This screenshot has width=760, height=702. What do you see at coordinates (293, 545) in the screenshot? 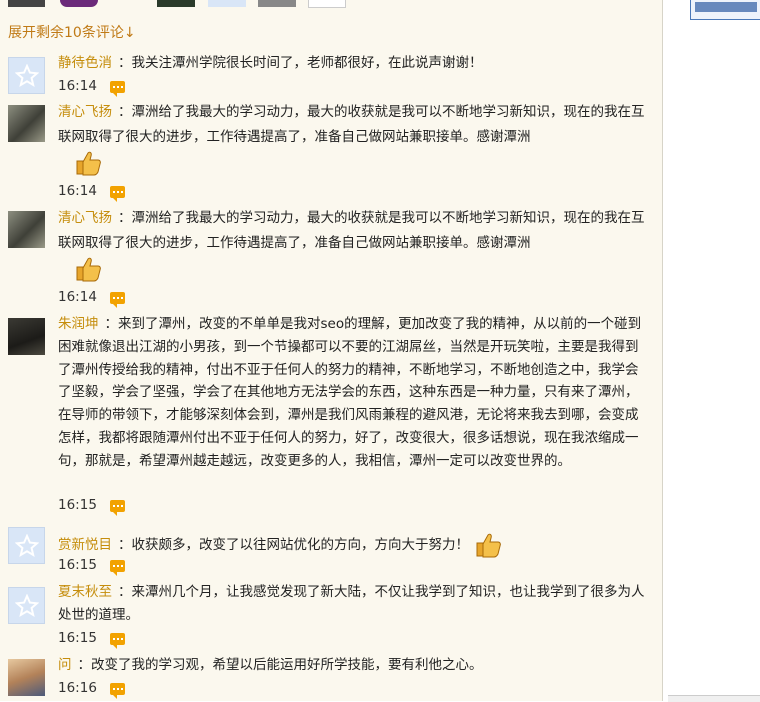
I see `comment-text: ：收获颇多，改变了以往网站优化的方向，方向大于努力！` at bounding box center [293, 545].